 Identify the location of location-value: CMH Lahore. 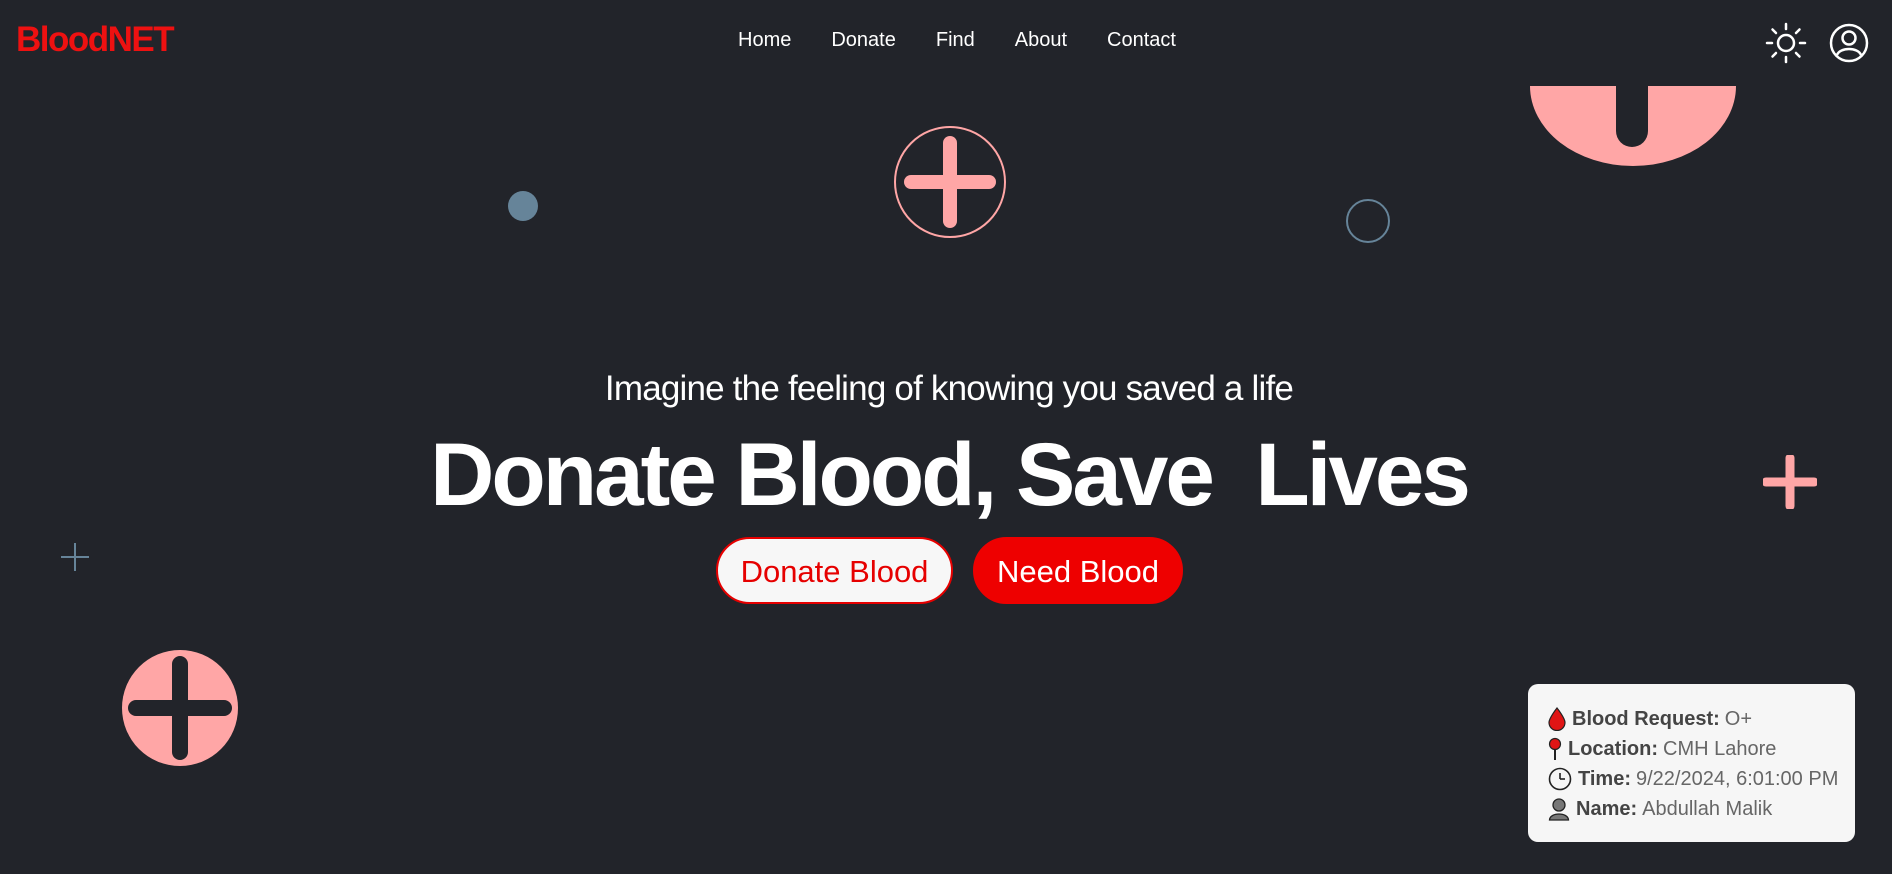
(1720, 748).